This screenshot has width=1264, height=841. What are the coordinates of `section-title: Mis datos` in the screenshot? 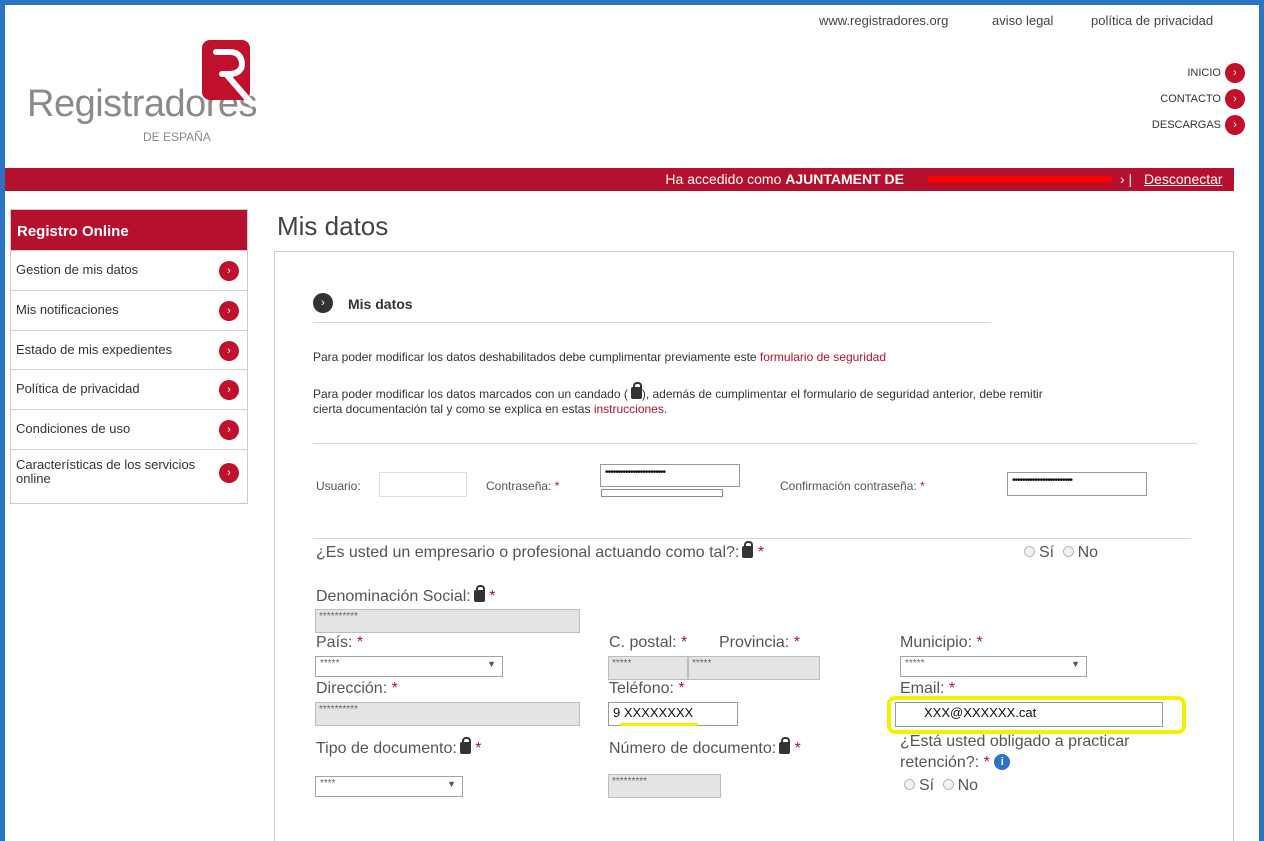 It's located at (380, 304).